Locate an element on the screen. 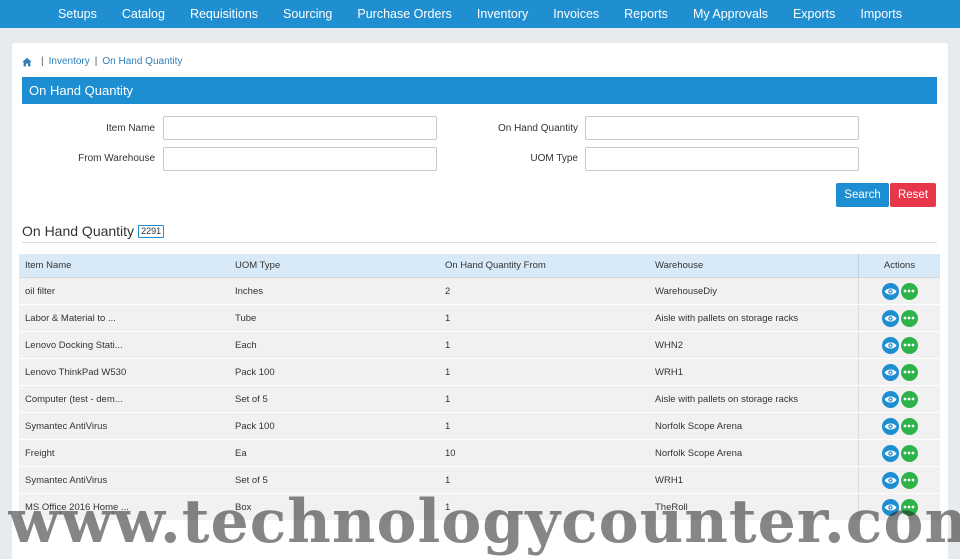 The image size is (960, 559). on-hand-quantity-label: On Hand Quantity is located at coordinates (537, 128).